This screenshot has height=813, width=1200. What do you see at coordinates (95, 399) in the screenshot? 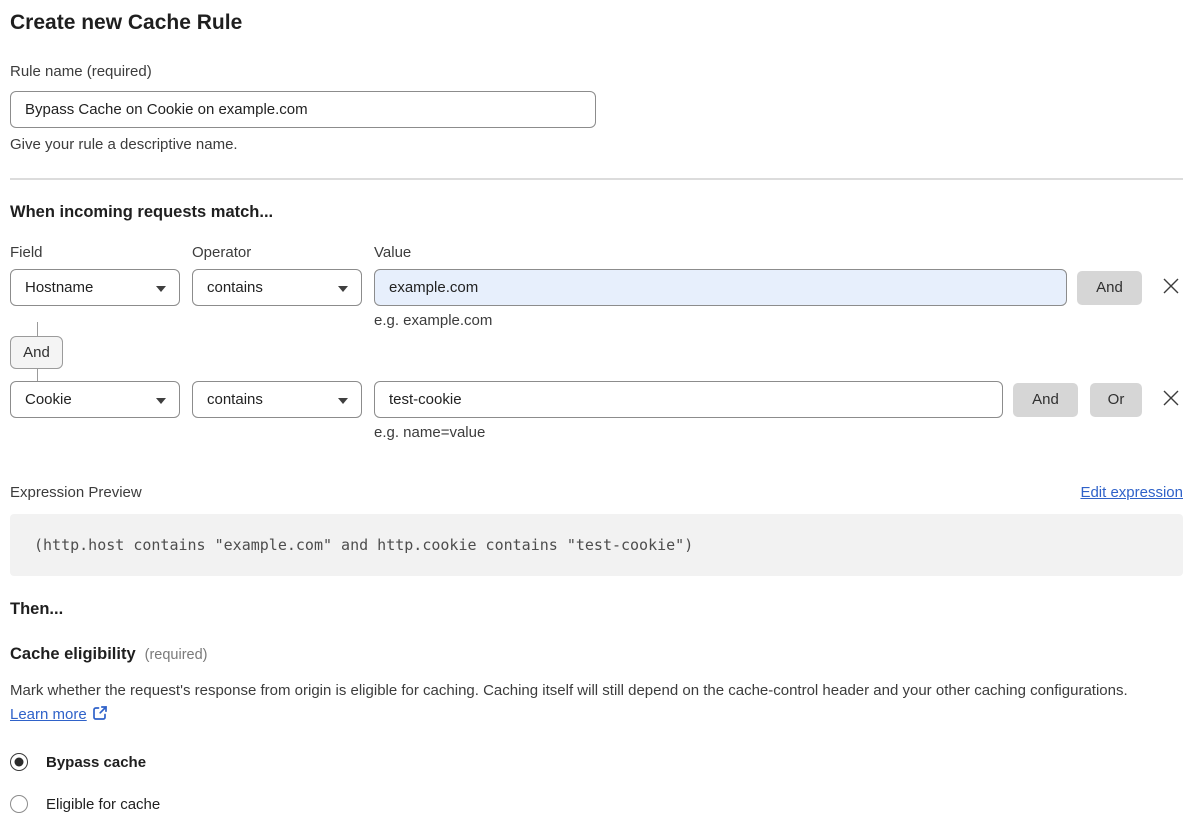
I see `field-select-row2: Cookie` at bounding box center [95, 399].